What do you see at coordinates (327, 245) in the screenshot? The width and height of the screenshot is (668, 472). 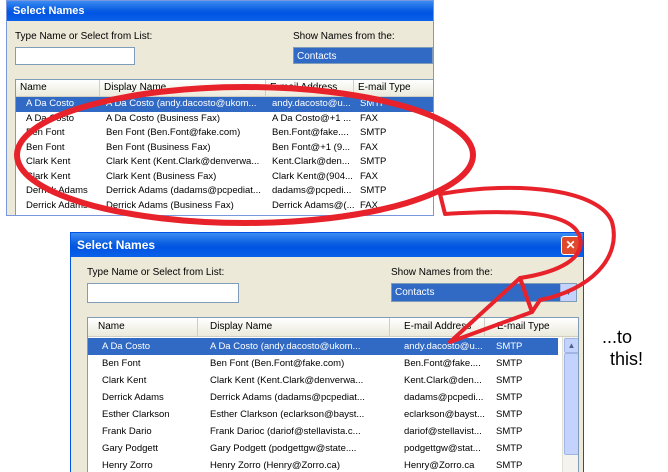 I see `new-dialog-title: Select Names` at bounding box center [327, 245].